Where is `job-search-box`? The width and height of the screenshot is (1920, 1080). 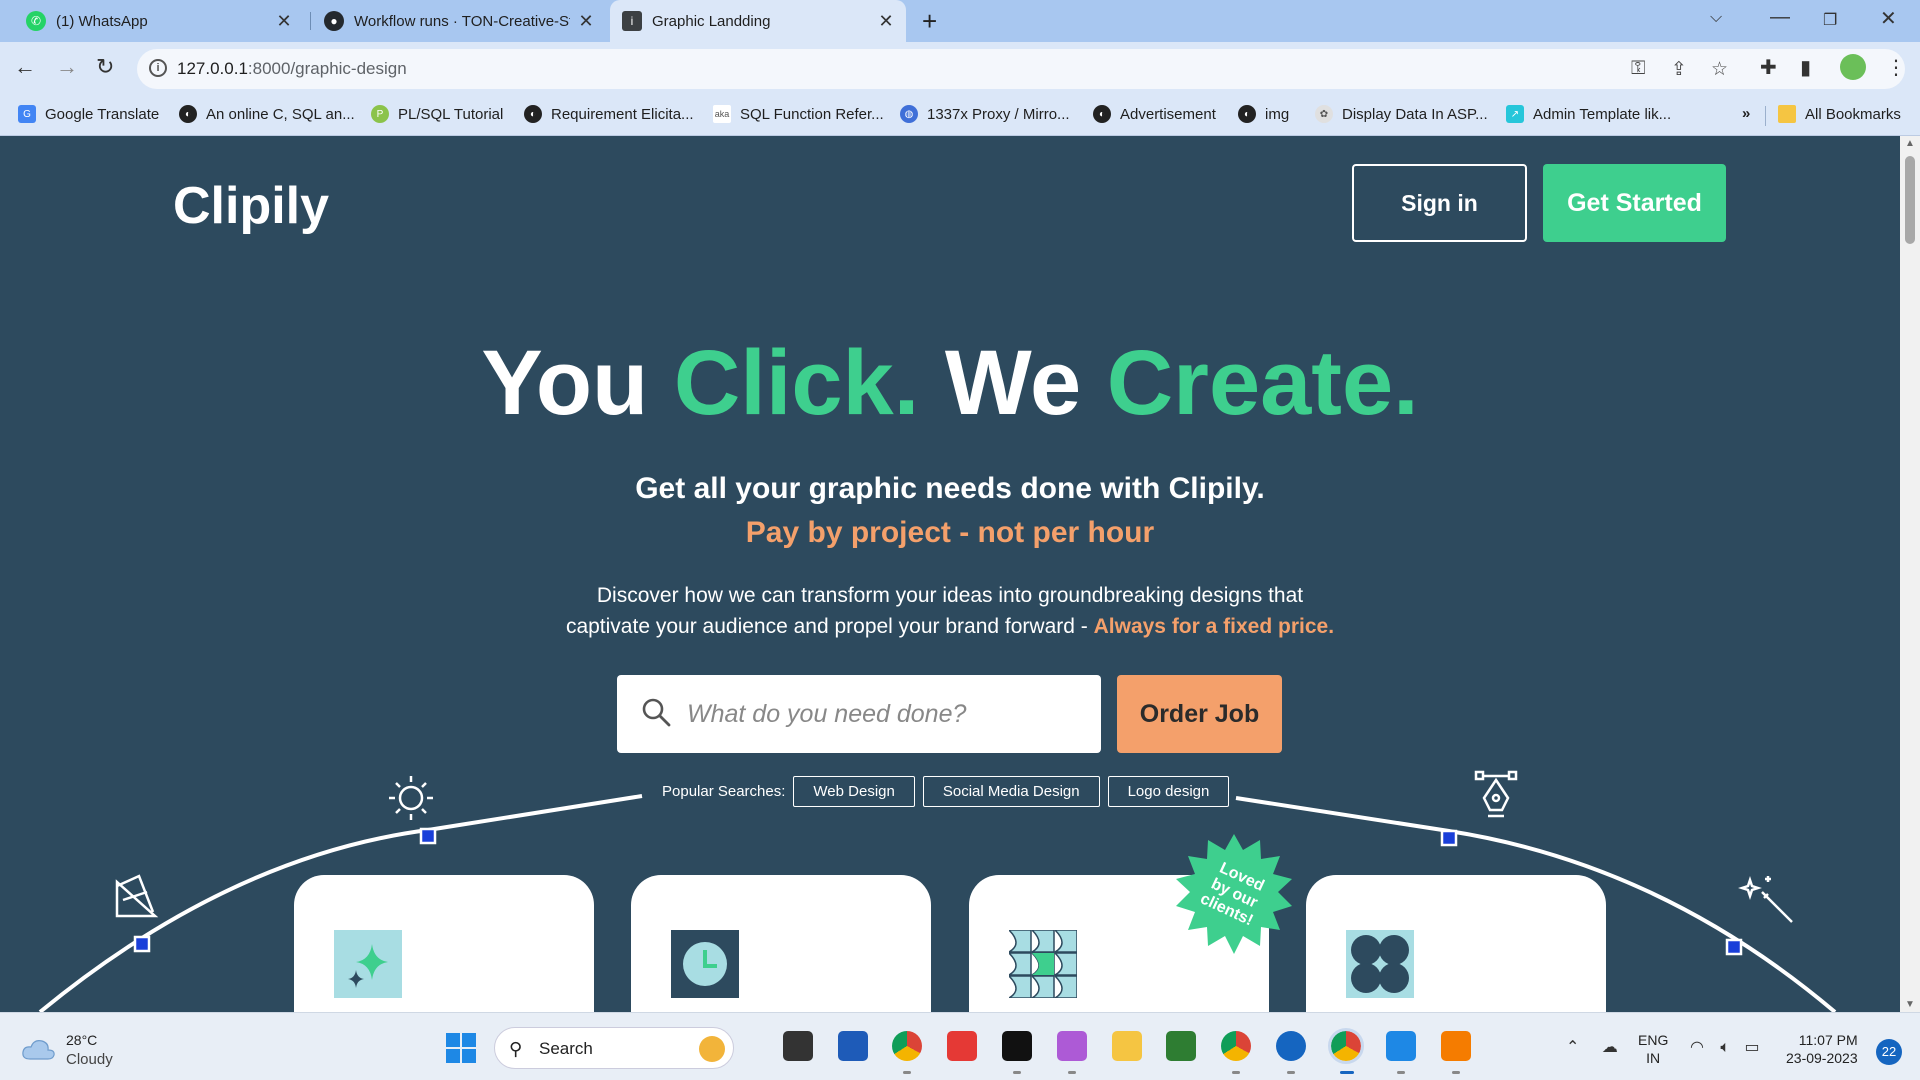 job-search-box is located at coordinates (859, 714).